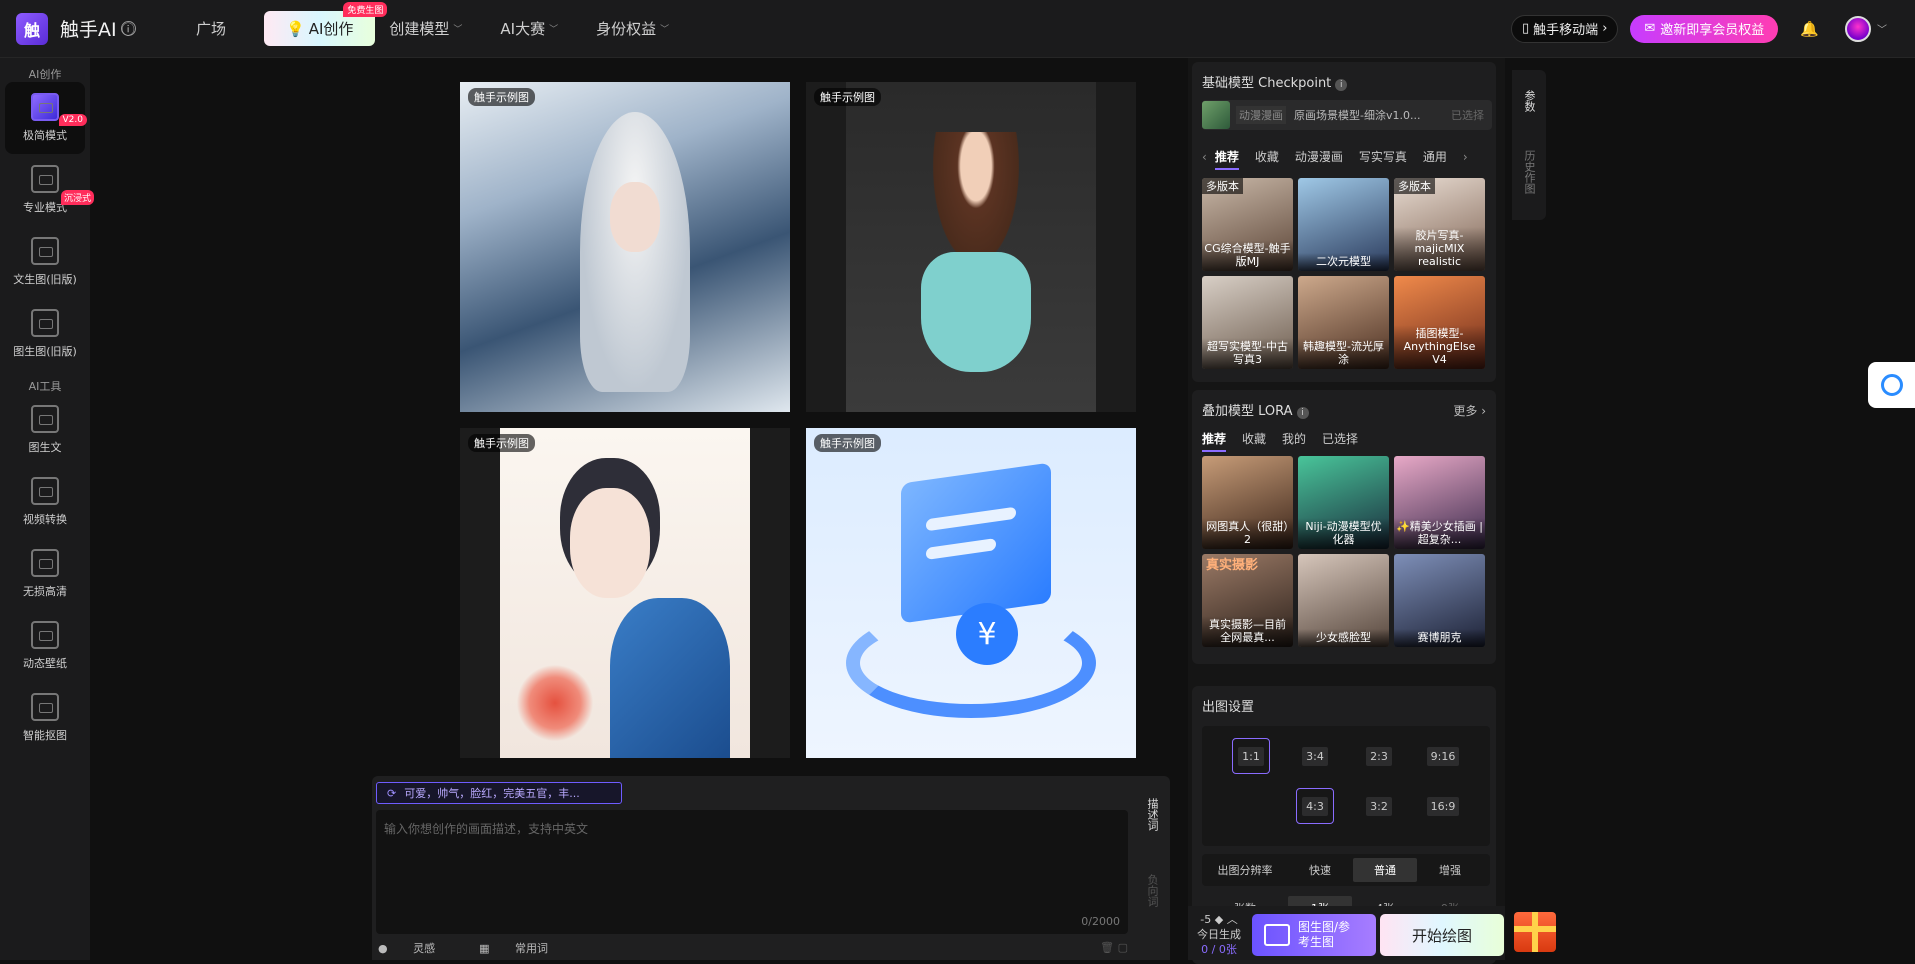 This screenshot has width=1915, height=964. Describe the element at coordinates (1435, 156) in the screenshot. I see `tab-general: 通用` at that location.